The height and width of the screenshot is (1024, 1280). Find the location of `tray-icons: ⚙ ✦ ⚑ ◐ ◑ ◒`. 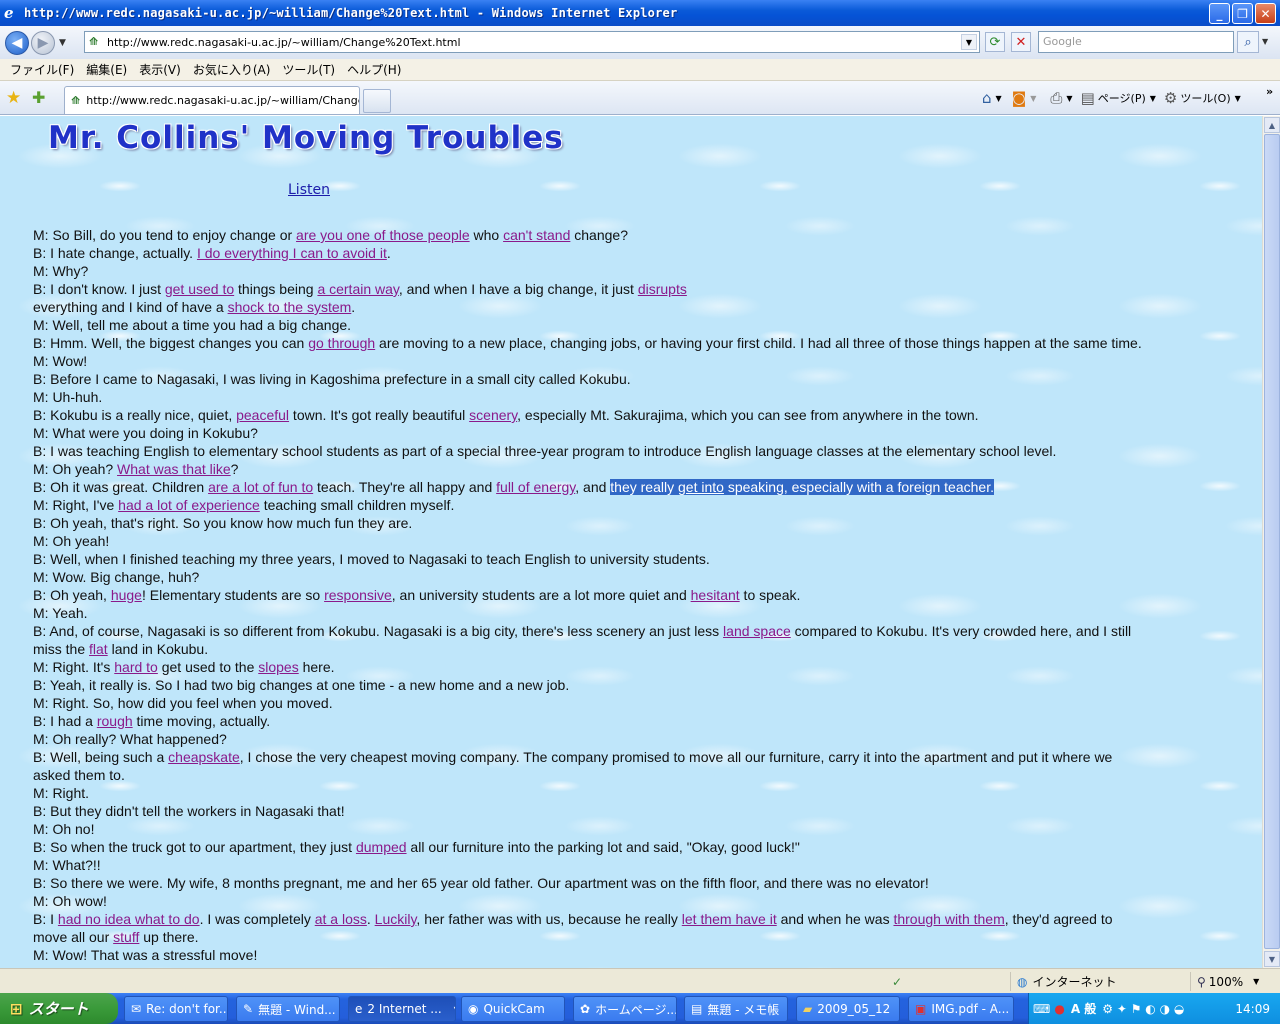

tray-icons: ⚙ ✦ ⚑ ◐ ◑ ◒ is located at coordinates (1143, 1009).